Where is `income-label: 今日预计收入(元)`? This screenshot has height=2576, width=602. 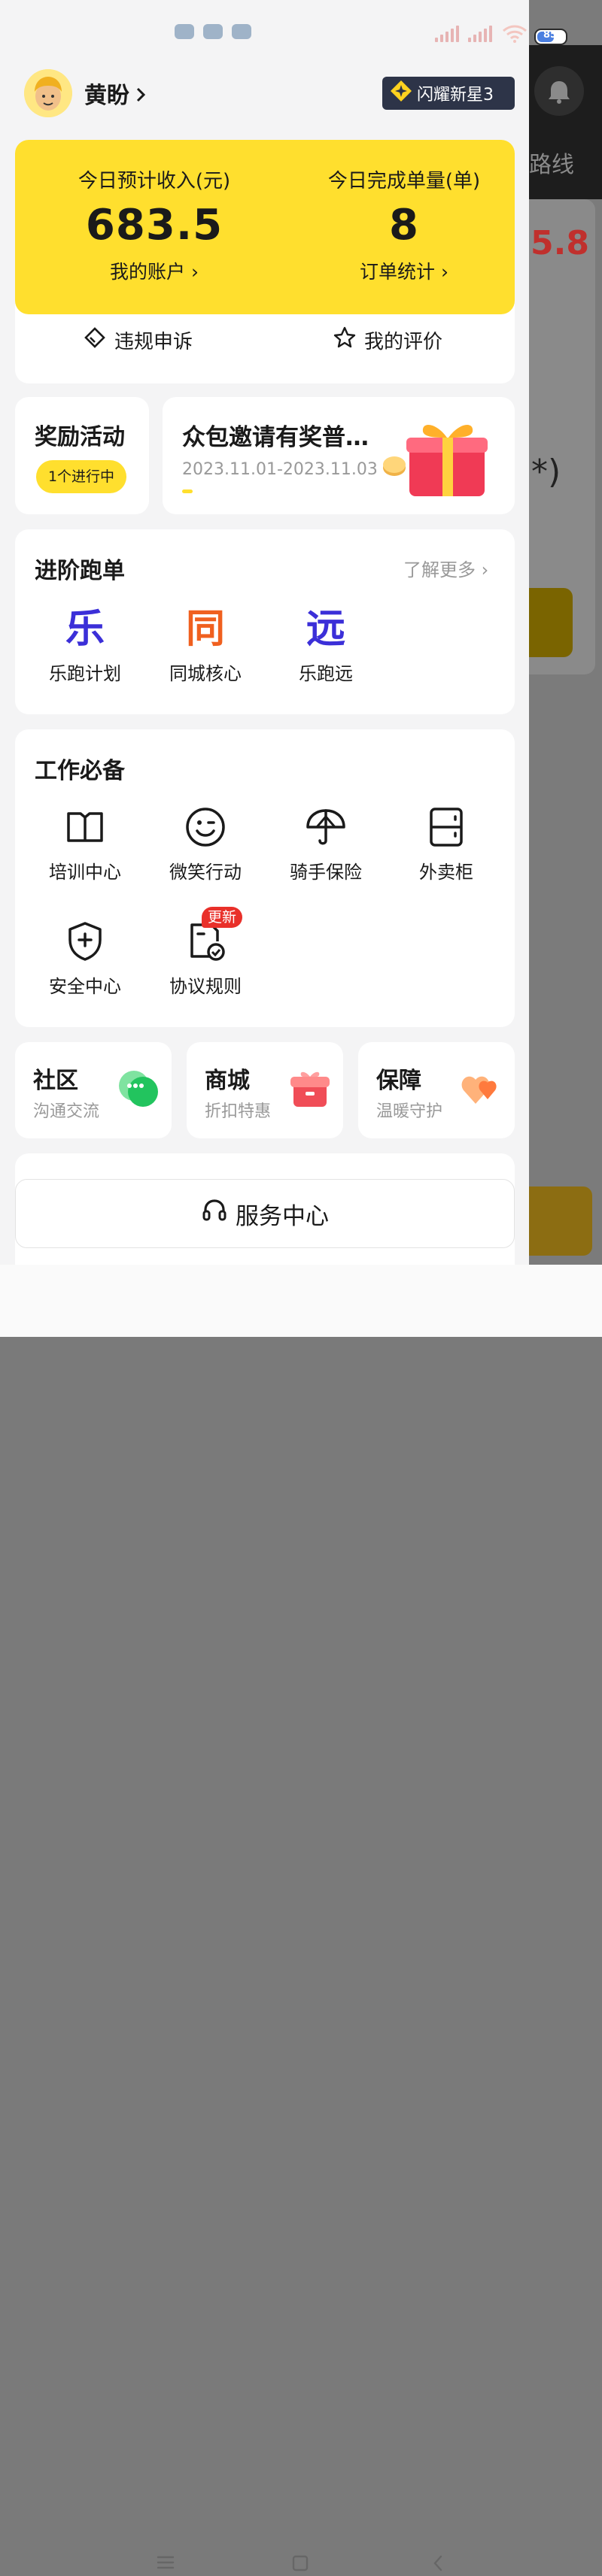
income-label: 今日预计收入(元) is located at coordinates (154, 181).